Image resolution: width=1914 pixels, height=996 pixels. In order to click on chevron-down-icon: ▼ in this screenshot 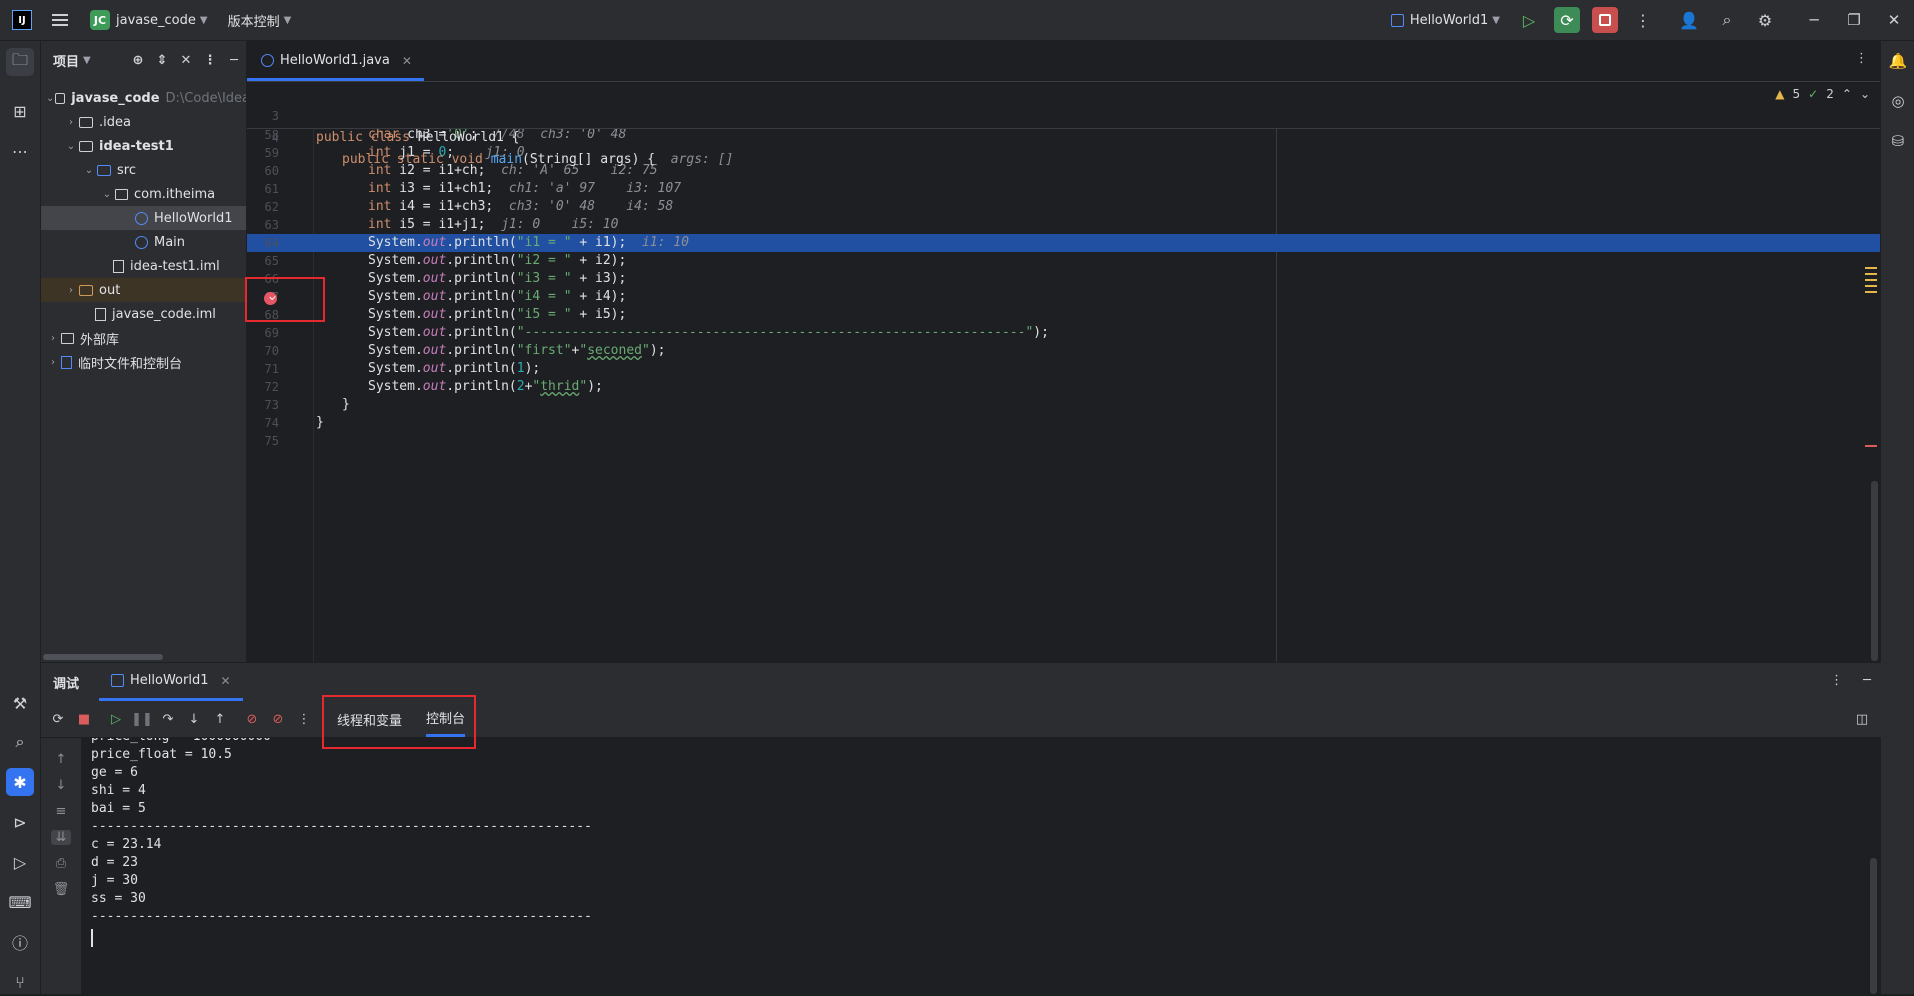, I will do `click(87, 60)`.